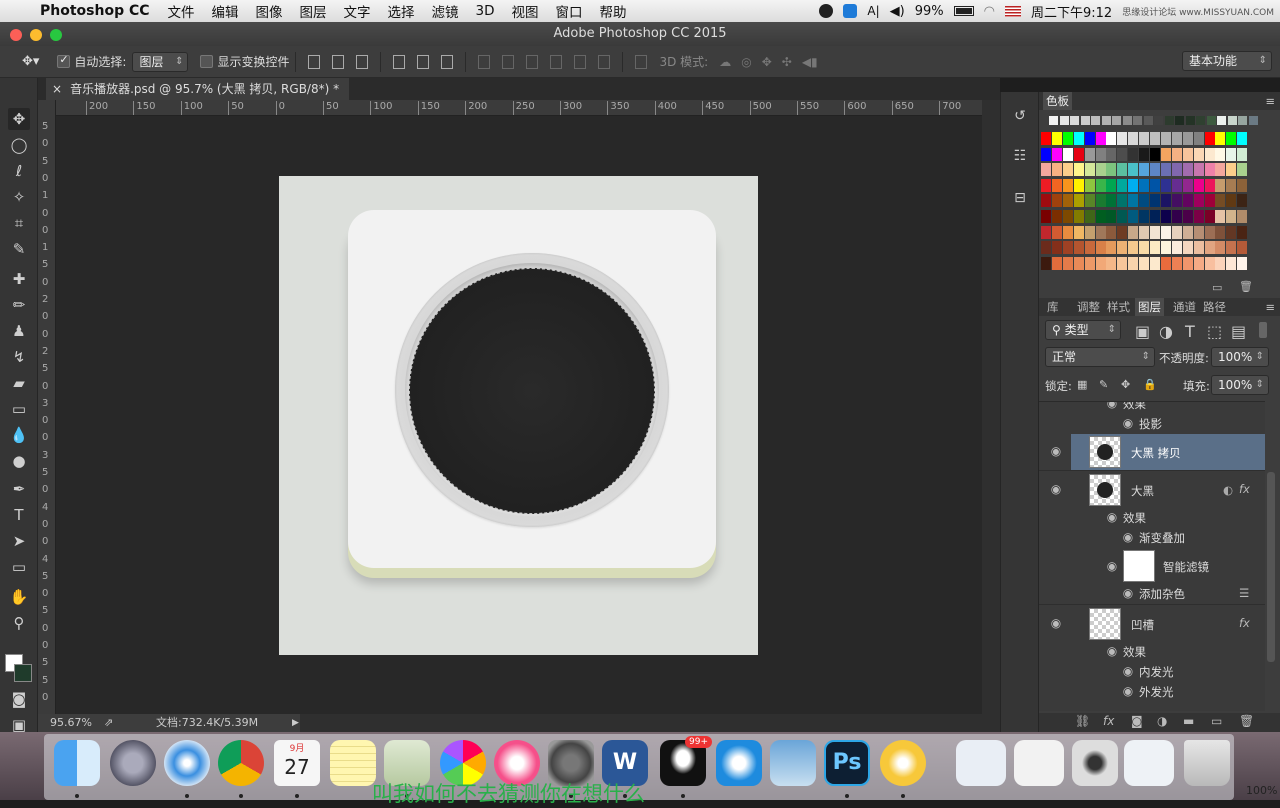 This screenshot has width=1280, height=808. I want to click on tab-libraries: 库, so click(1053, 307).